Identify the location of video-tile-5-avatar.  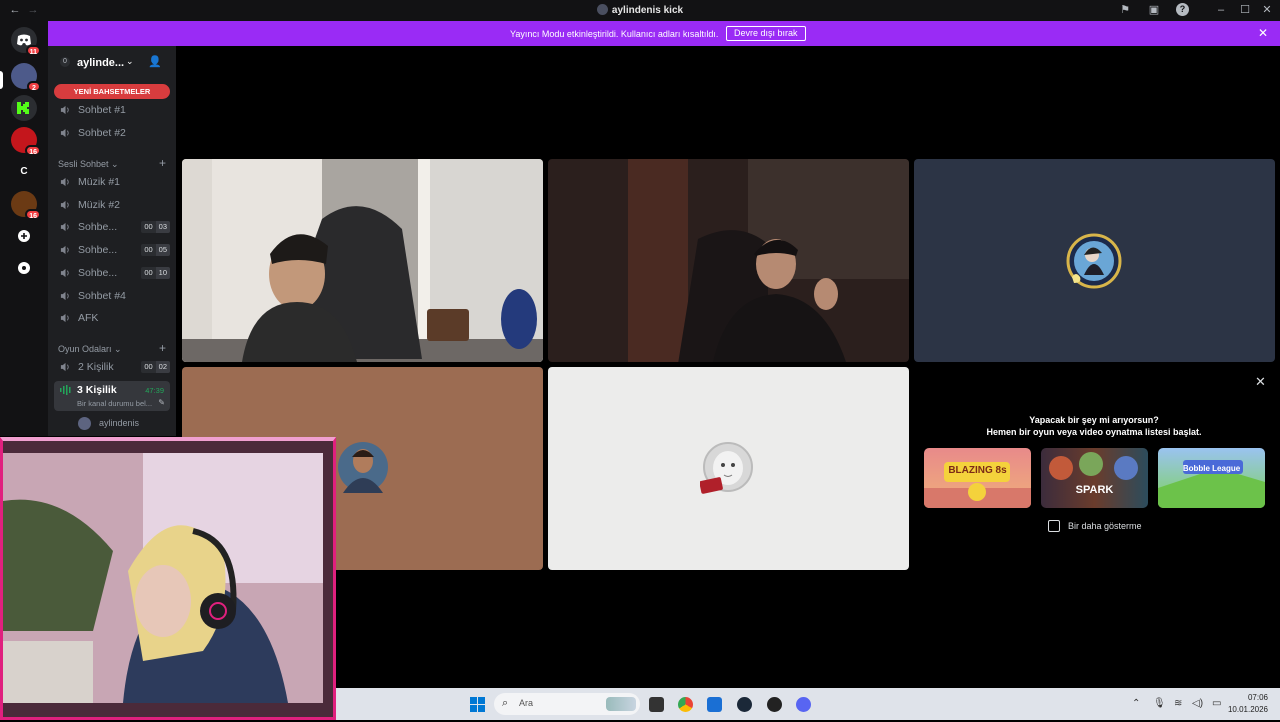
(728, 468).